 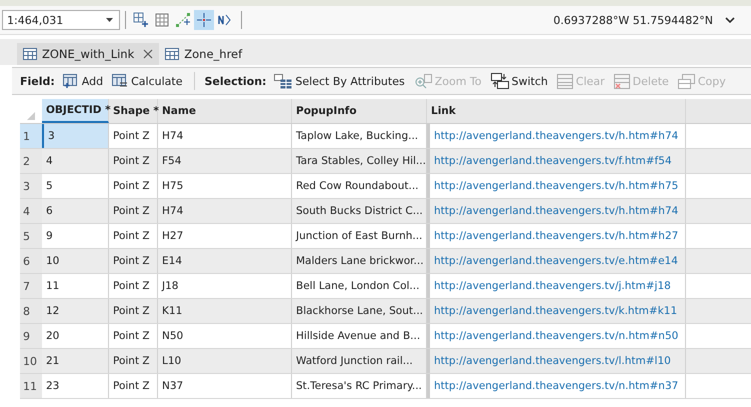 I want to click on table-cell: 12, so click(x=75, y=311).